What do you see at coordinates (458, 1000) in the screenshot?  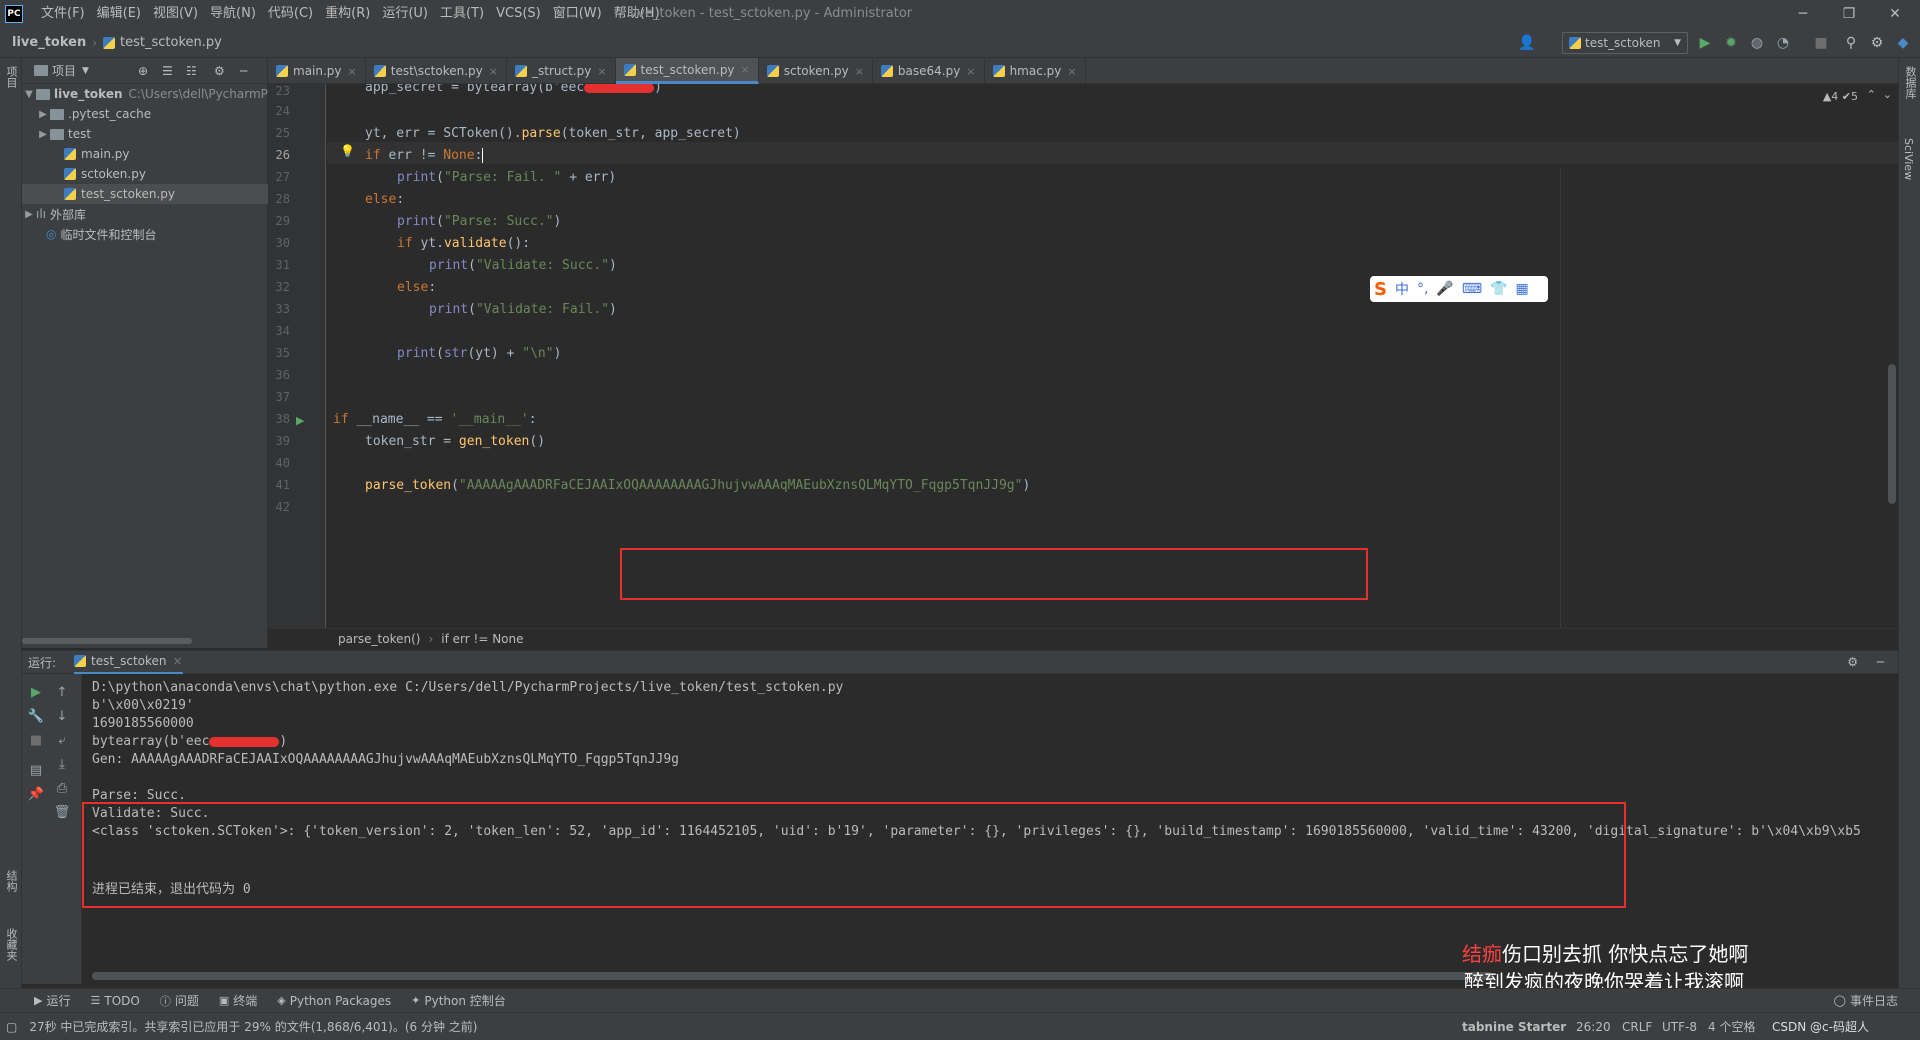 I see `tool-python-console: ✦ Python 控制台` at bounding box center [458, 1000].